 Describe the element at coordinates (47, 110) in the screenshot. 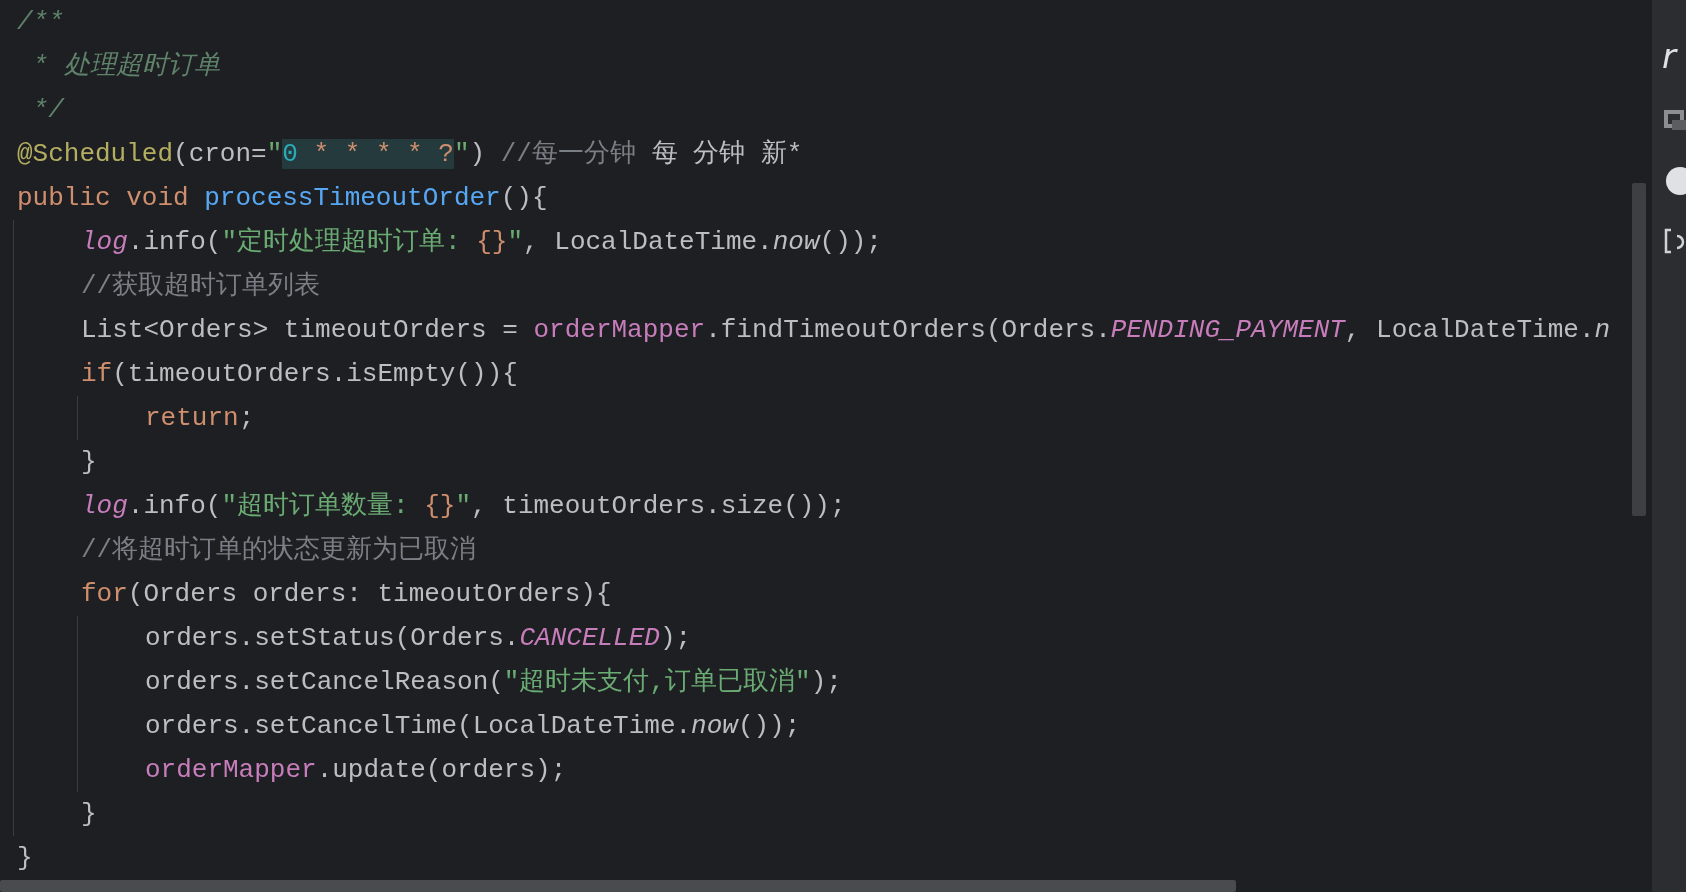

I see `code-line: */` at that location.